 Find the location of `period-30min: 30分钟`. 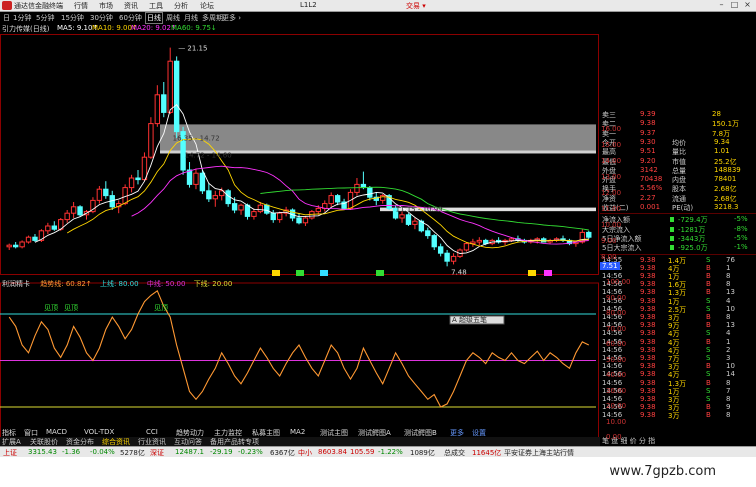

period-30min: 30分钟 is located at coordinates (101, 18).